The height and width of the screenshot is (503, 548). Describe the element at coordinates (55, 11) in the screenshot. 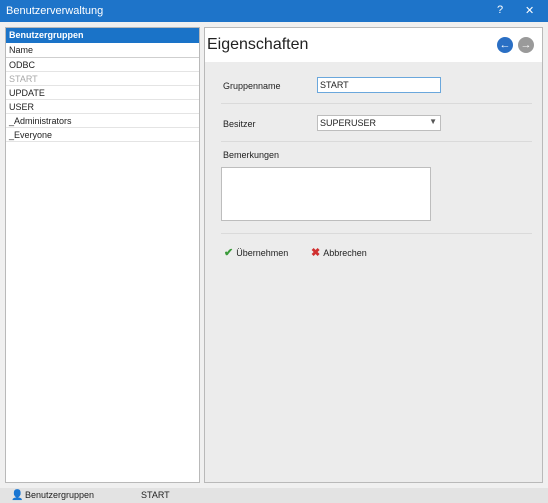

I see `window-title: Benutzerverwaltung` at that location.